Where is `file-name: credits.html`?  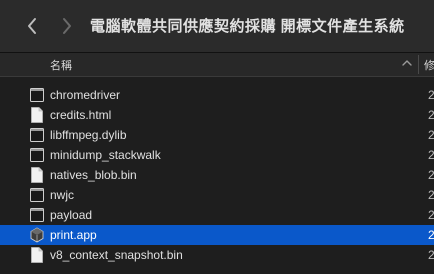
file-name: credits.html is located at coordinates (81, 115).